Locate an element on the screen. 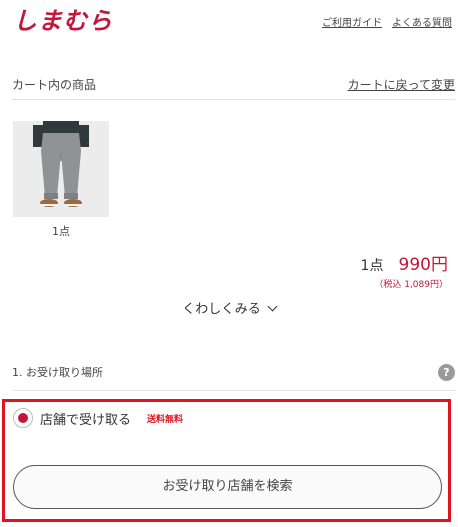  pants-product-icon is located at coordinates (61, 169).